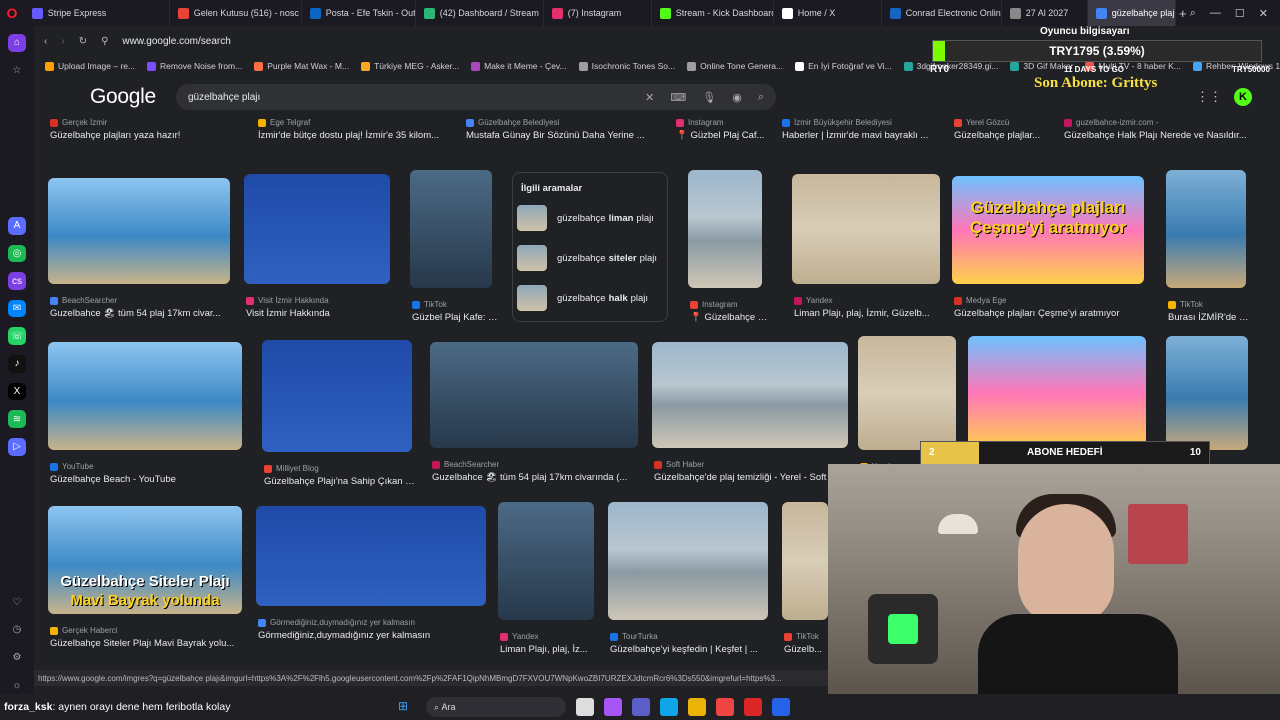  I want to click on x-icon: X, so click(17, 391).